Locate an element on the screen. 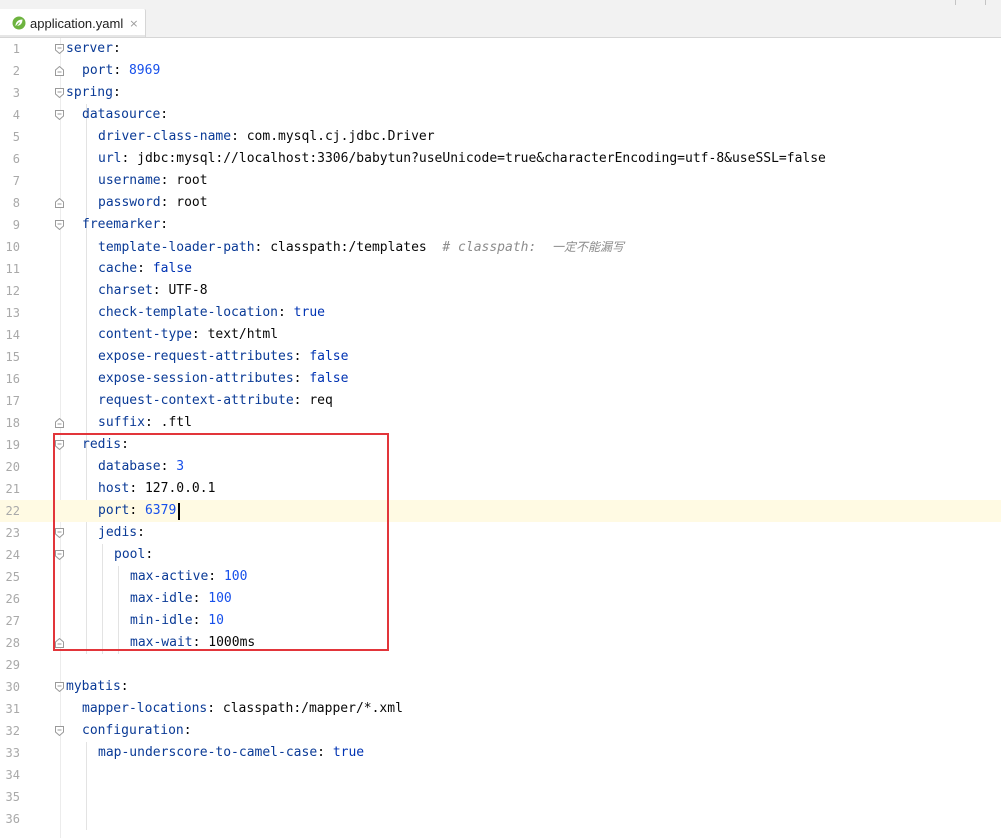  code-line: 7 username: root is located at coordinates (500, 181).